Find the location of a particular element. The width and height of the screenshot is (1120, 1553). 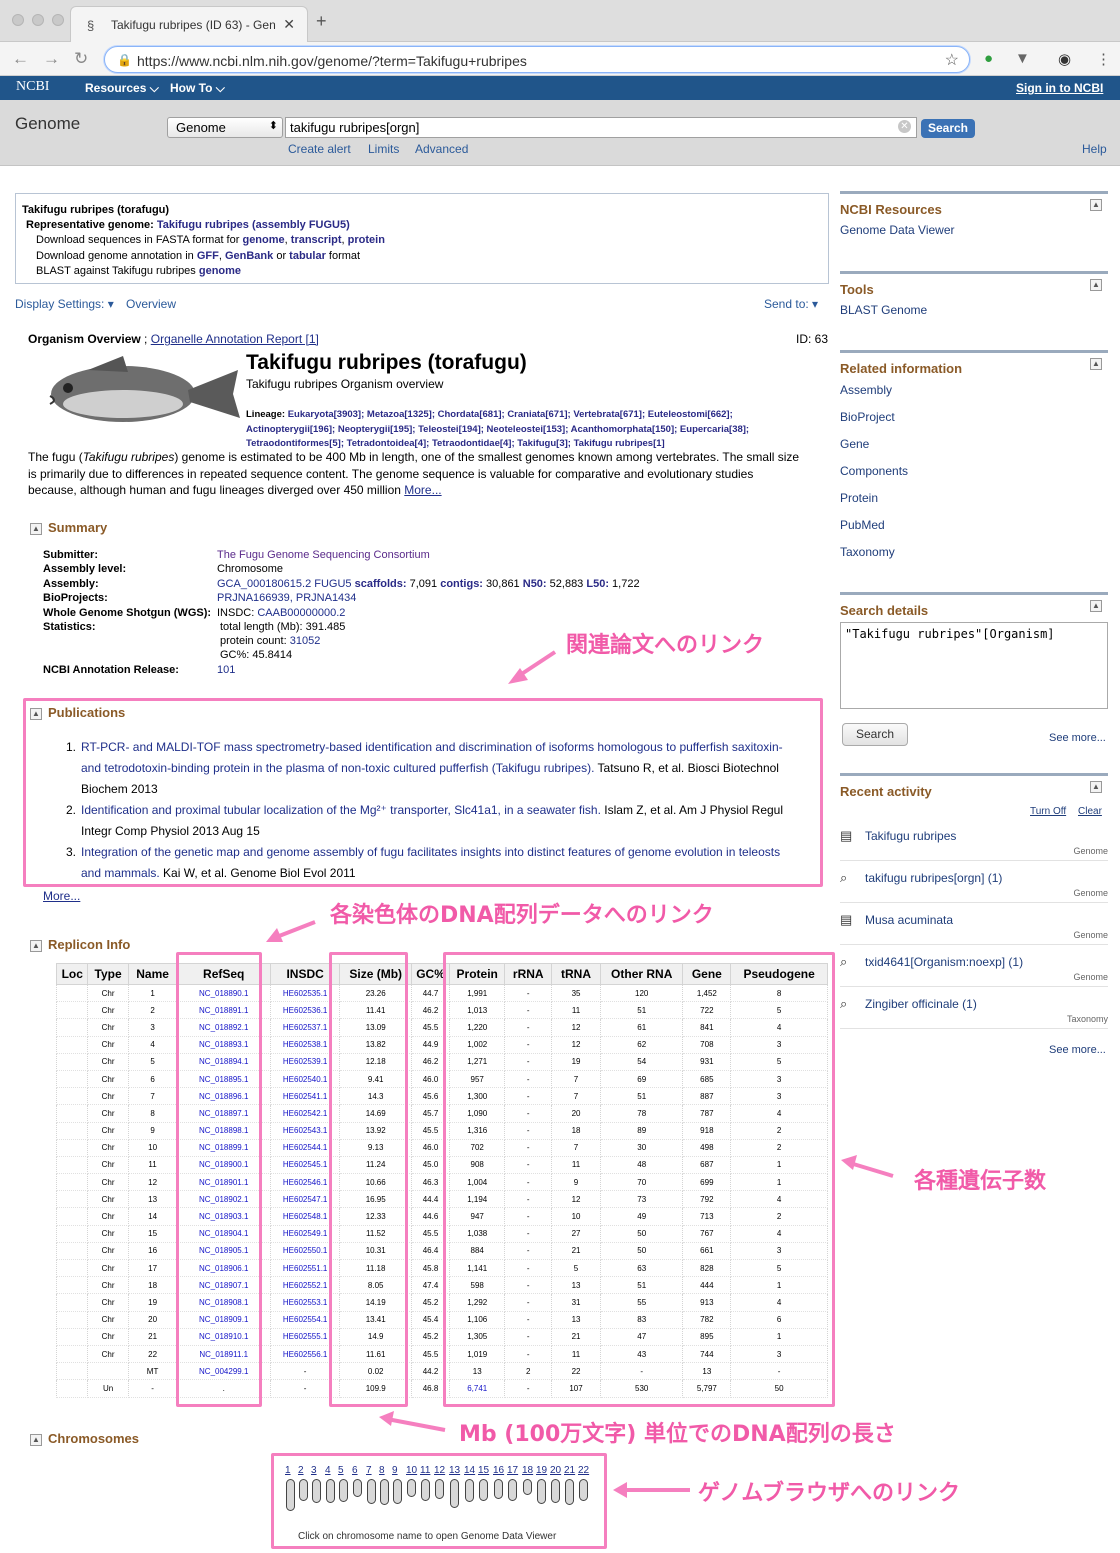

column-header: Loc is located at coordinates (72, 974).